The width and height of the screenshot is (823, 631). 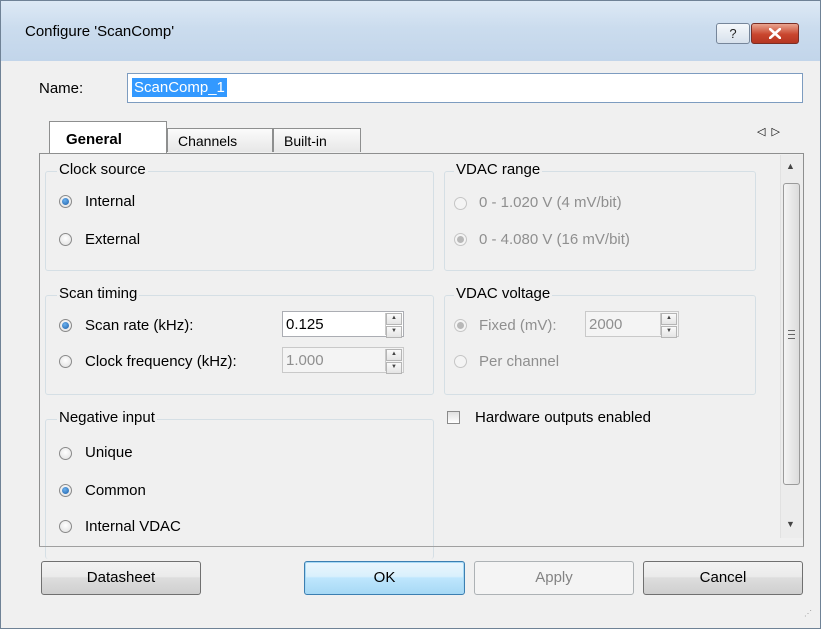 What do you see at coordinates (465, 88) in the screenshot?
I see `name-input: ScanComp_1` at bounding box center [465, 88].